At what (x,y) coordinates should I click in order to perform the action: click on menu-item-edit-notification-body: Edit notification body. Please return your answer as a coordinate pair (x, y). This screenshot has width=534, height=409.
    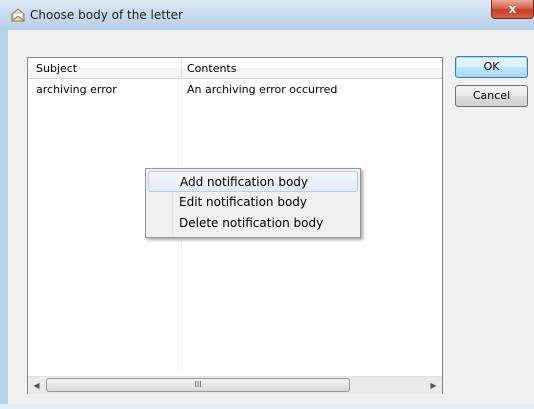
    Looking at the image, I should click on (253, 202).